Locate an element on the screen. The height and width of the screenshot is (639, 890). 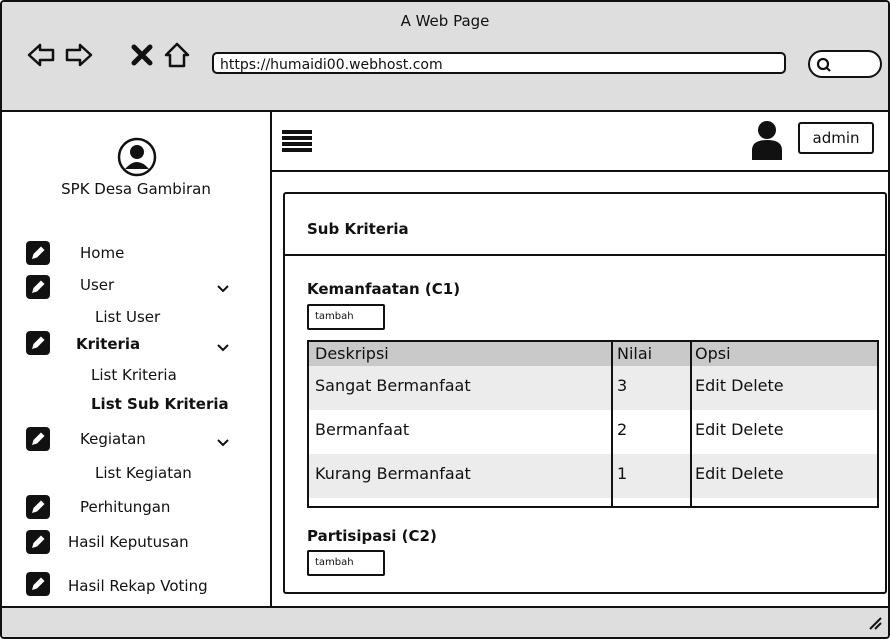
window-title: A Web Page is located at coordinates (445, 21).